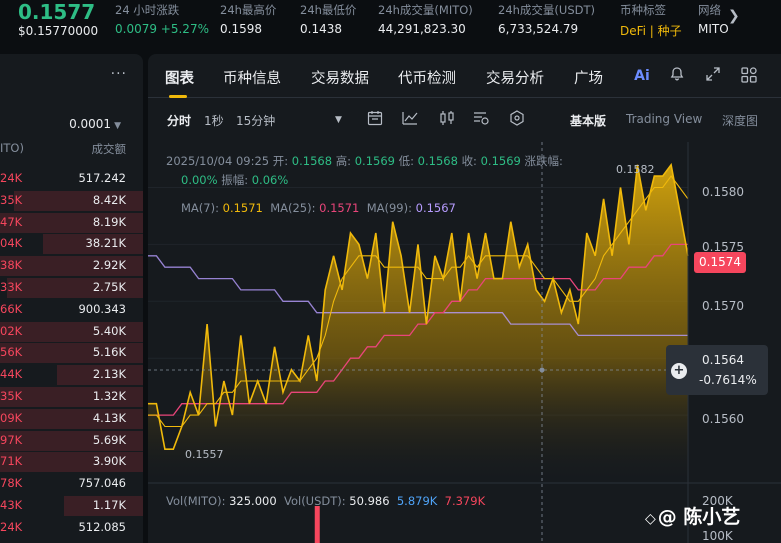  Describe the element at coordinates (109, 504) in the screenshot. I see `book-amount: 1.17K` at that location.